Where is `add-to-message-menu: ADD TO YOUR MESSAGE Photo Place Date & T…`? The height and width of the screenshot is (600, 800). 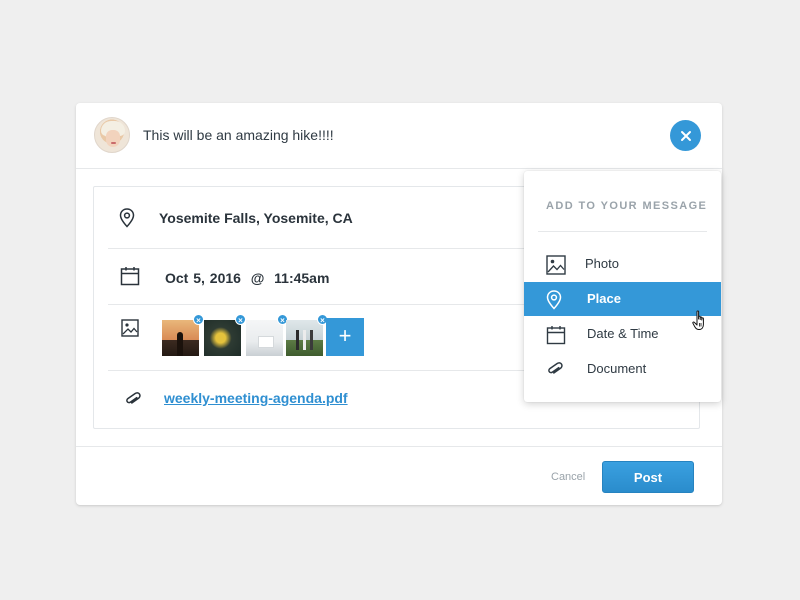
add-to-message-menu: ADD TO YOUR MESSAGE Photo Place Date & T… is located at coordinates (622, 286).